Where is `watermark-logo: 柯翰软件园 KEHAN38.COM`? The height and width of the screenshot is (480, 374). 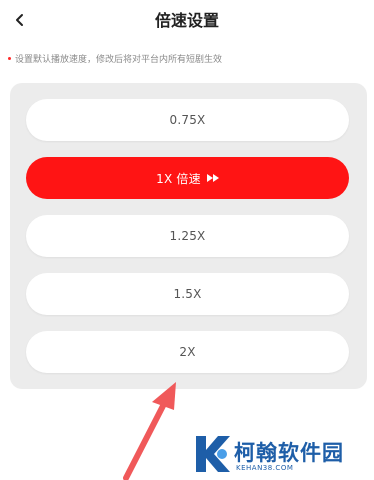 watermark-logo: 柯翰软件园 KEHAN38.COM is located at coordinates (283, 456).